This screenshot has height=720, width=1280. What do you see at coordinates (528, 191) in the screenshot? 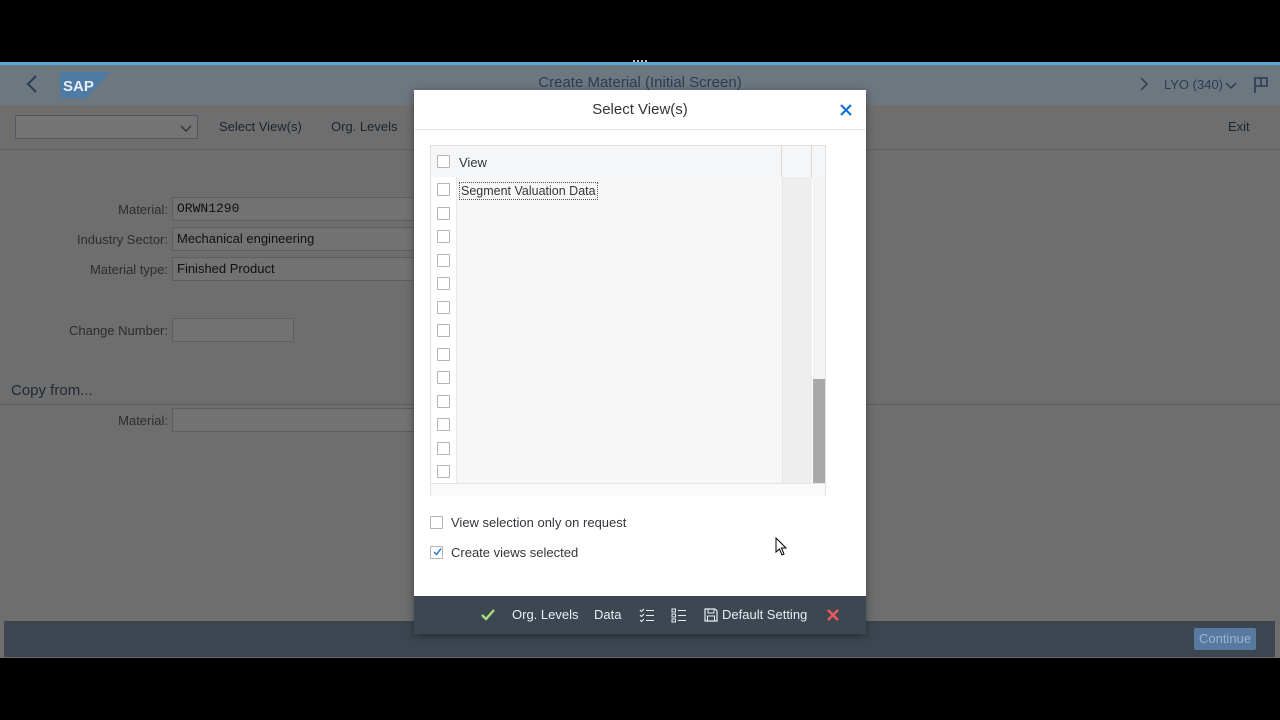
I see `table-row-segment-valuation-data: Segment Valuation Data` at bounding box center [528, 191].